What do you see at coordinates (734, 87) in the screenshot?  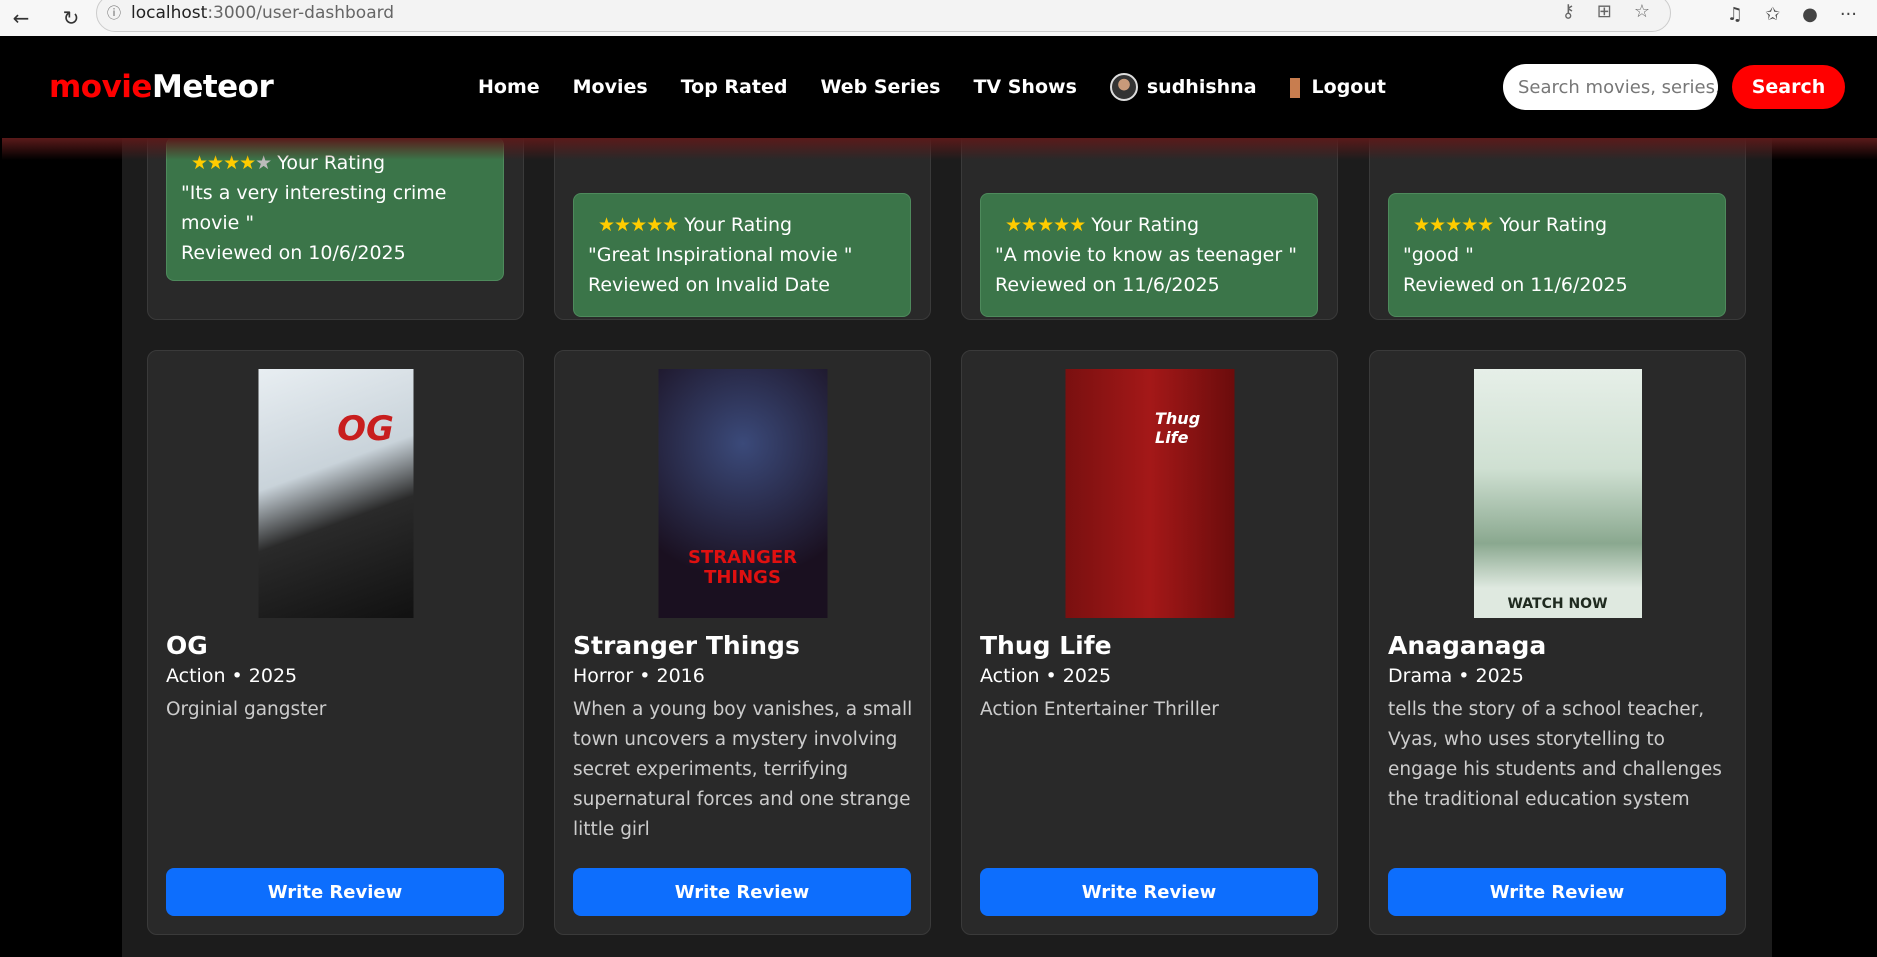 I see `nav-top-rated: Top Rated` at bounding box center [734, 87].